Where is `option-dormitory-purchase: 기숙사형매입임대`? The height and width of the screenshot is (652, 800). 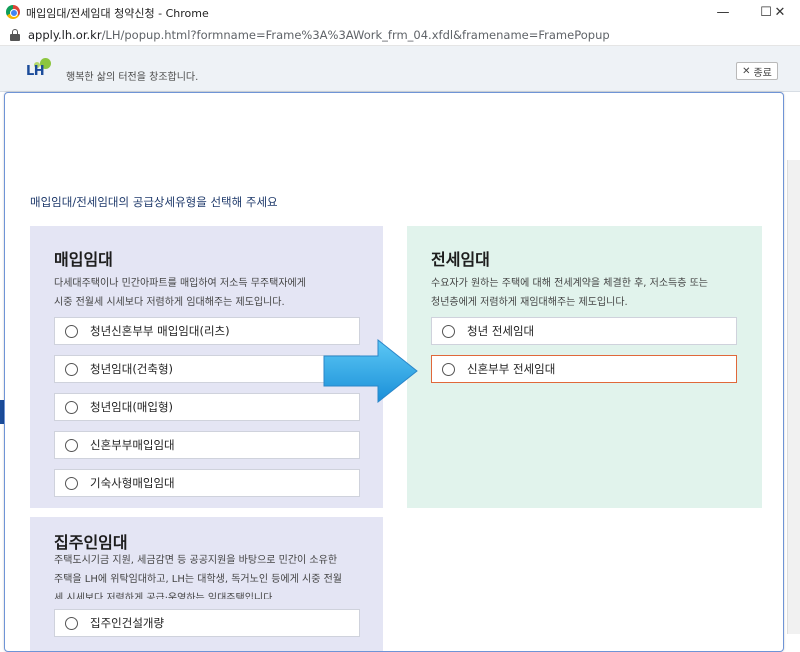 option-dormitory-purchase: 기숙사형매입임대 is located at coordinates (207, 483).